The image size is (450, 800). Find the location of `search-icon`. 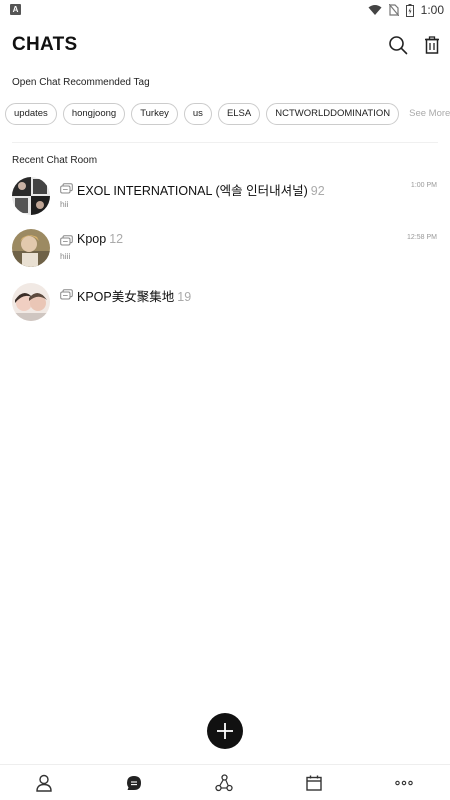

search-icon is located at coordinates (398, 45).